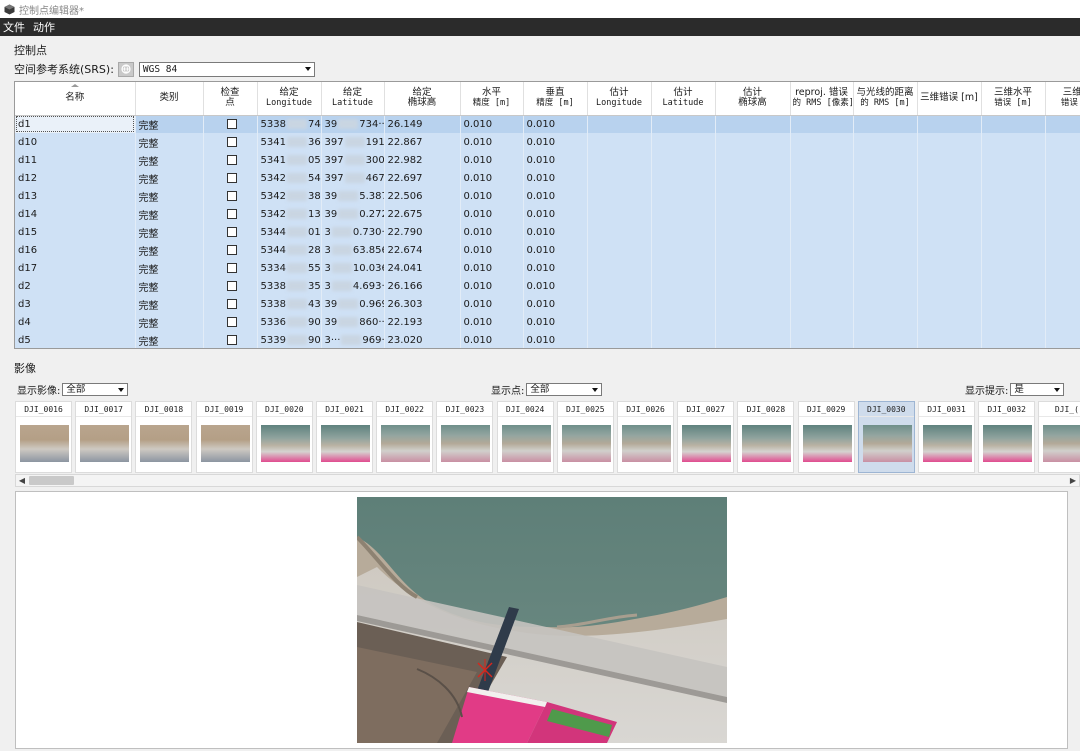 The width and height of the screenshot is (1080, 751). Describe the element at coordinates (405, 437) in the screenshot. I see `thumbnail-6: DJI_0022` at that location.